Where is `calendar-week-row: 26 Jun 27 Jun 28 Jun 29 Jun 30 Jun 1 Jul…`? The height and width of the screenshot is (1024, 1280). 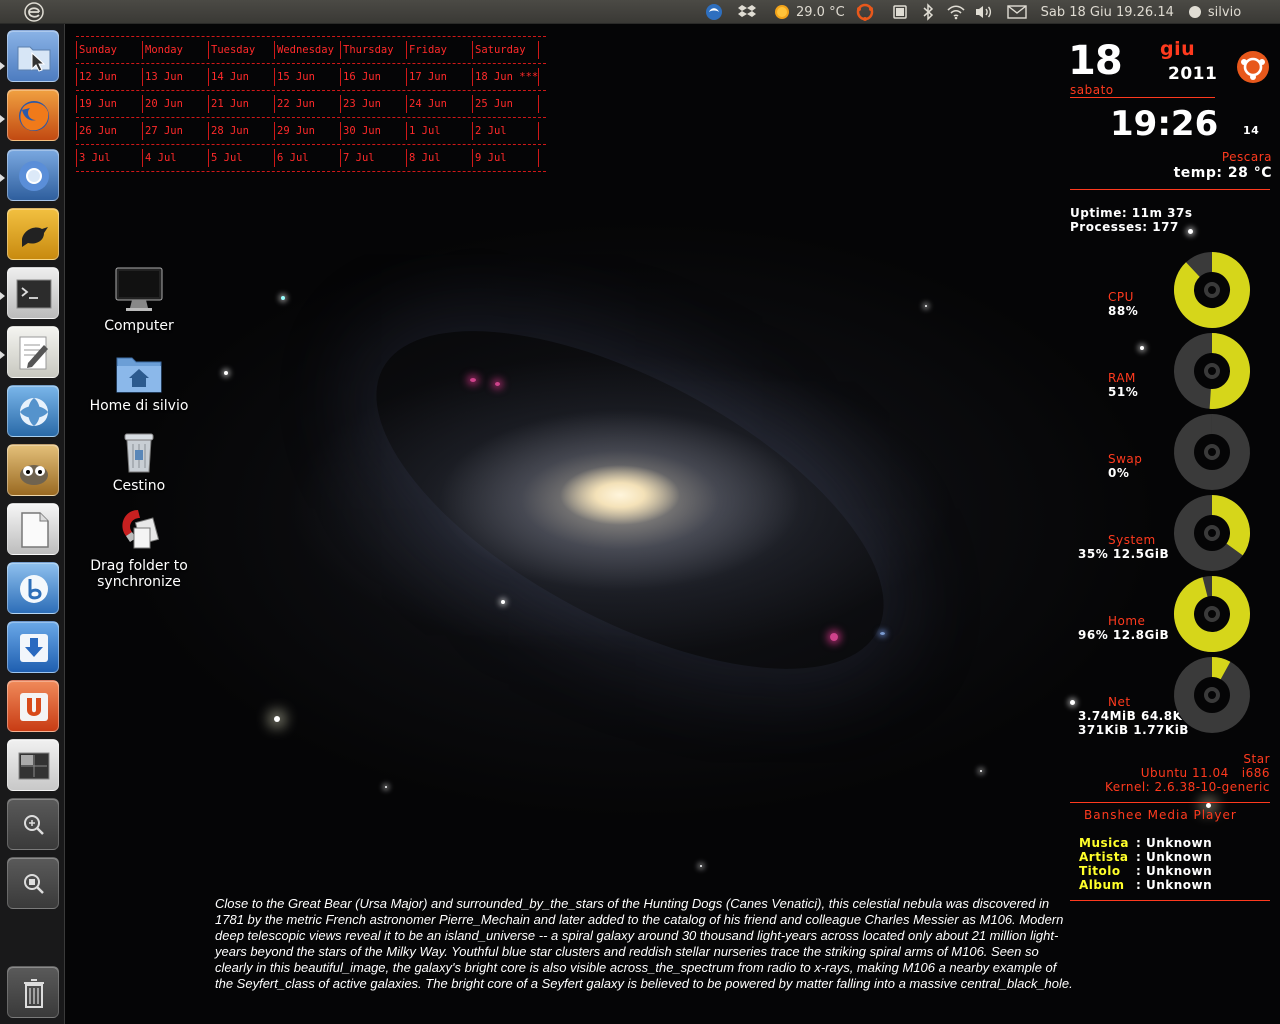 calendar-week-row: 26 Jun 27 Jun 28 Jun 29 Jun 30 Jun 1 Jul… is located at coordinates (311, 131).